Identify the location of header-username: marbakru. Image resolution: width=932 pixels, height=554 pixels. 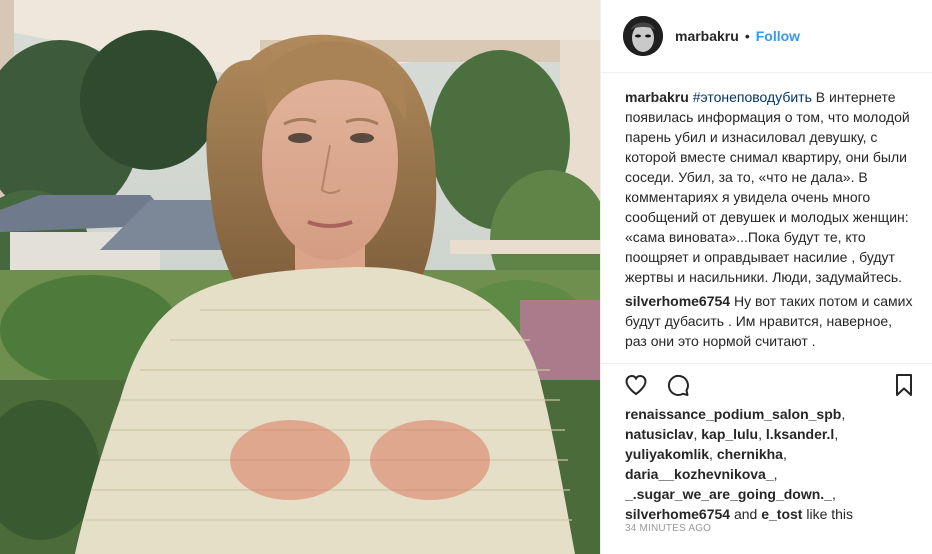
(707, 36).